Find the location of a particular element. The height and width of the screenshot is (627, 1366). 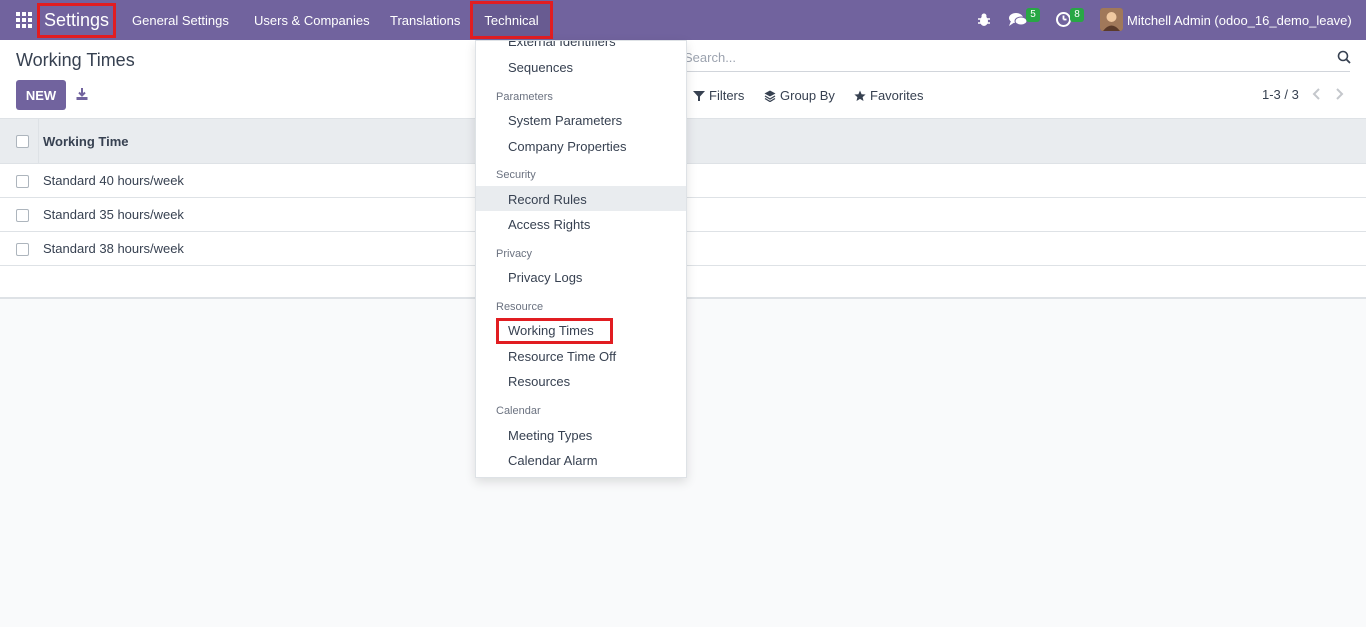

debug-bug-icon is located at coordinates (984, 20).